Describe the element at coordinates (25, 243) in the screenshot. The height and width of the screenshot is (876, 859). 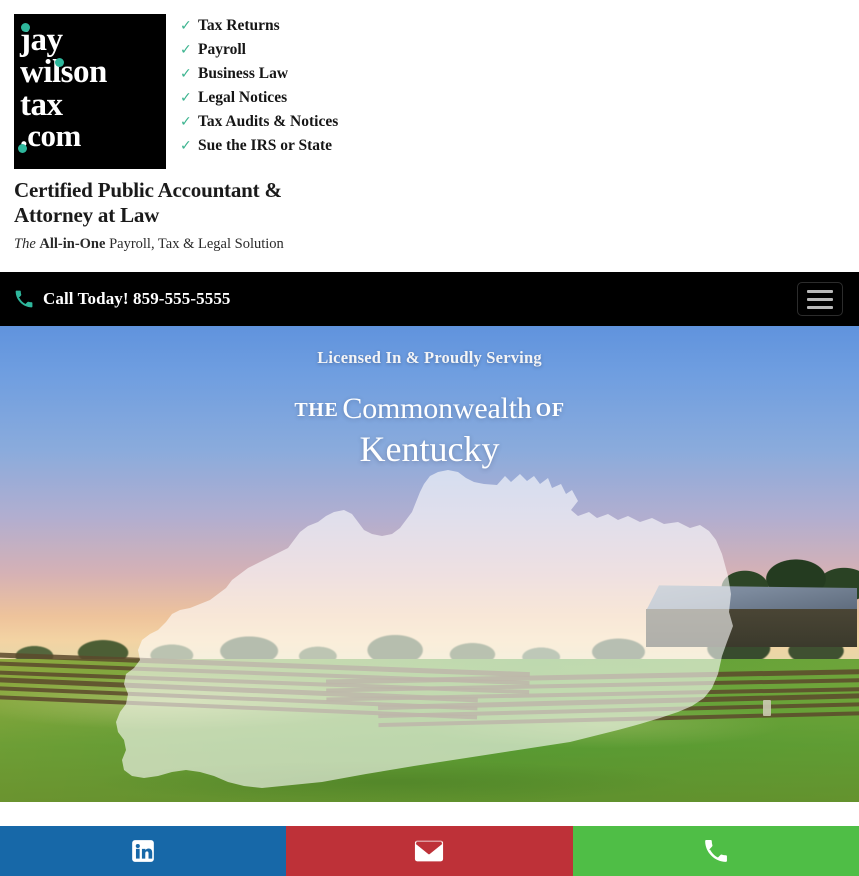
I see `tagline-lead: The` at that location.